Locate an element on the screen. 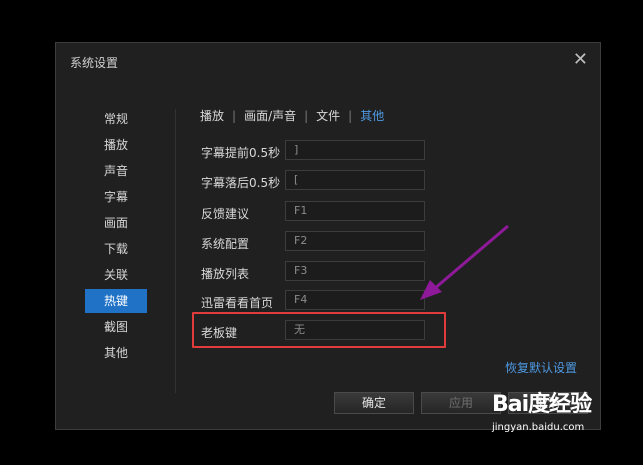 The image size is (643, 465). watermark-logo: Bai度经验 is located at coordinates (542, 404).